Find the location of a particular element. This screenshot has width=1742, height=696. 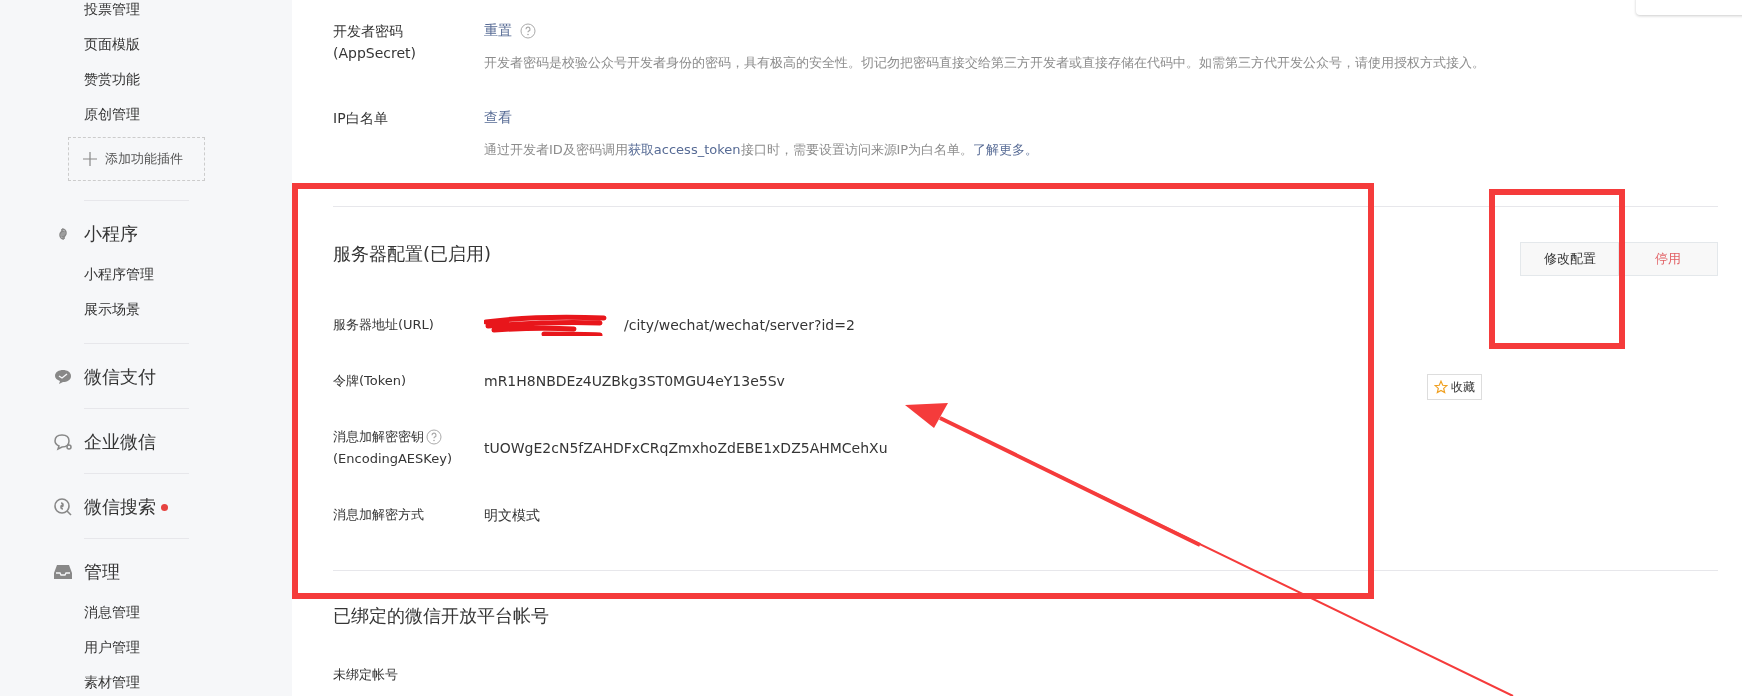

section-title: 已绑定的微信开放平台帐号 is located at coordinates (441, 616).